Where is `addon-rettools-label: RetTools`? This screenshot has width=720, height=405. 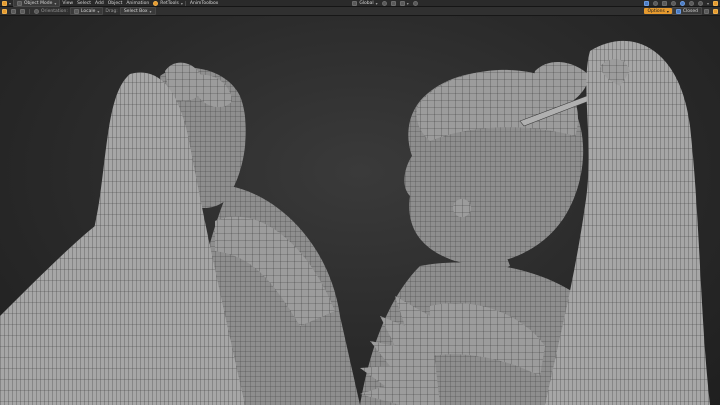 addon-rettools-label: RetTools is located at coordinates (169, 3).